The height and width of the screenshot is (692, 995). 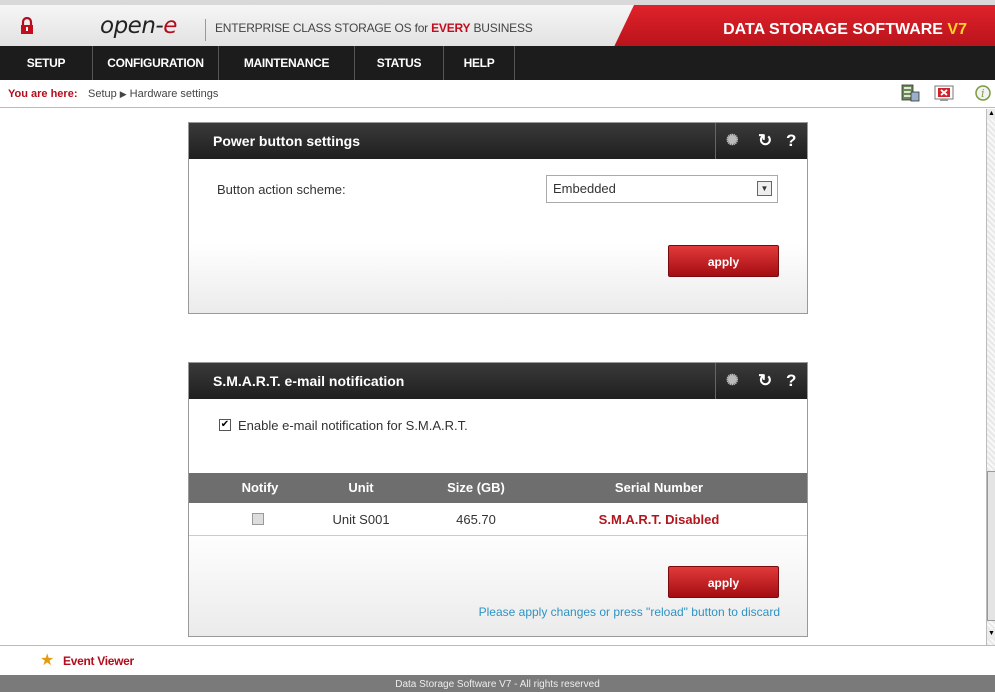 What do you see at coordinates (659, 519) in the screenshot?
I see `row-serial-status: S.M.A.R.T. Disabled` at bounding box center [659, 519].